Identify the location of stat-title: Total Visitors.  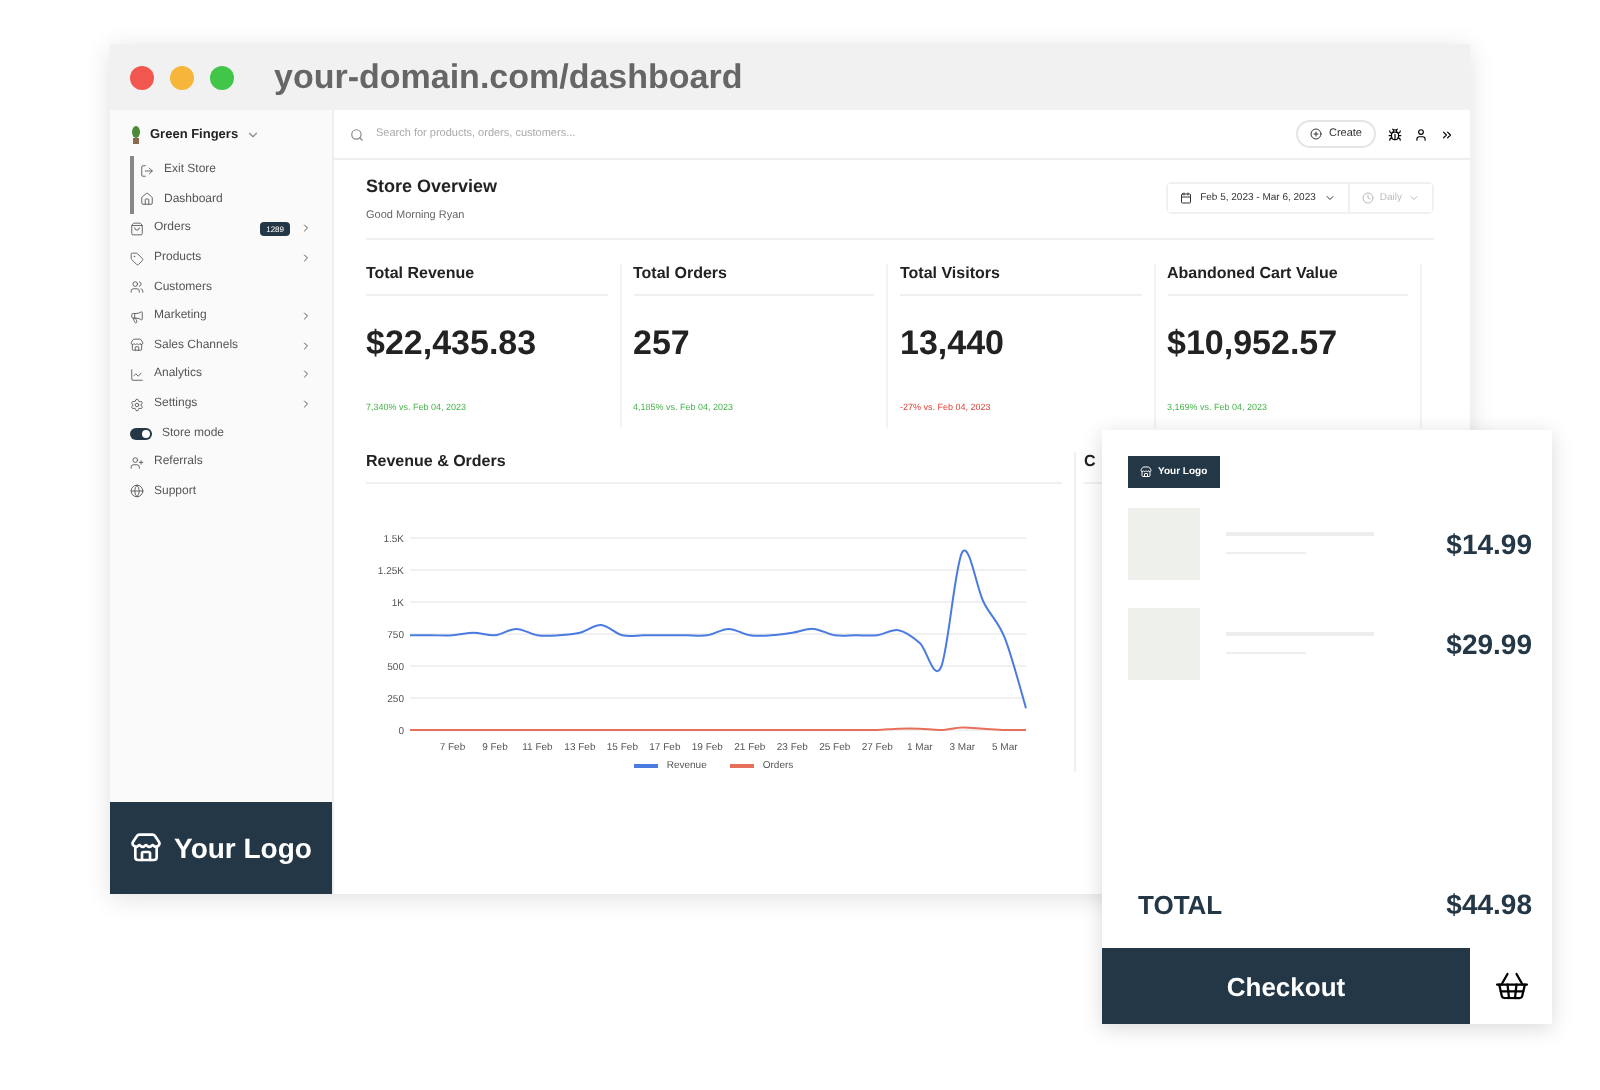
(1020, 280).